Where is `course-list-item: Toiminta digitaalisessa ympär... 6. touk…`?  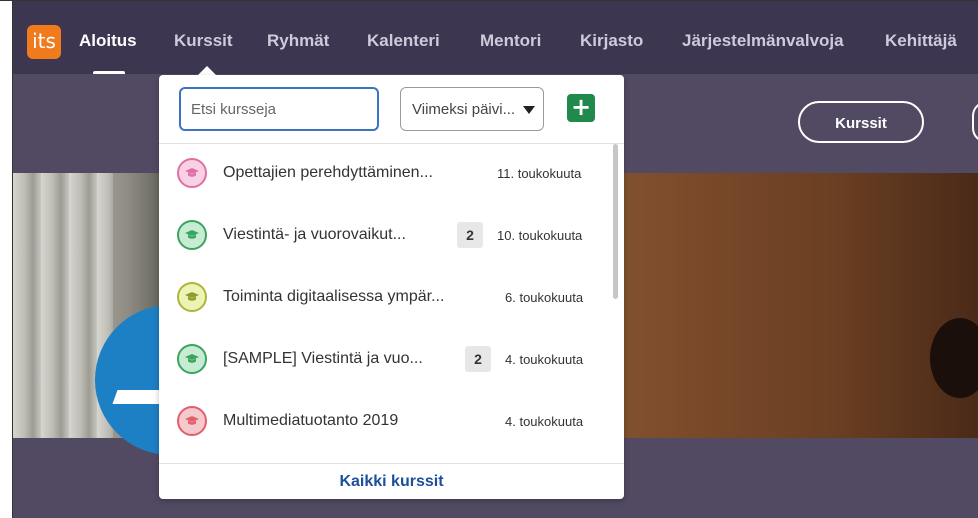
course-list-item: Toiminta digitaalisessa ympär... 6. touk… is located at coordinates (391, 299).